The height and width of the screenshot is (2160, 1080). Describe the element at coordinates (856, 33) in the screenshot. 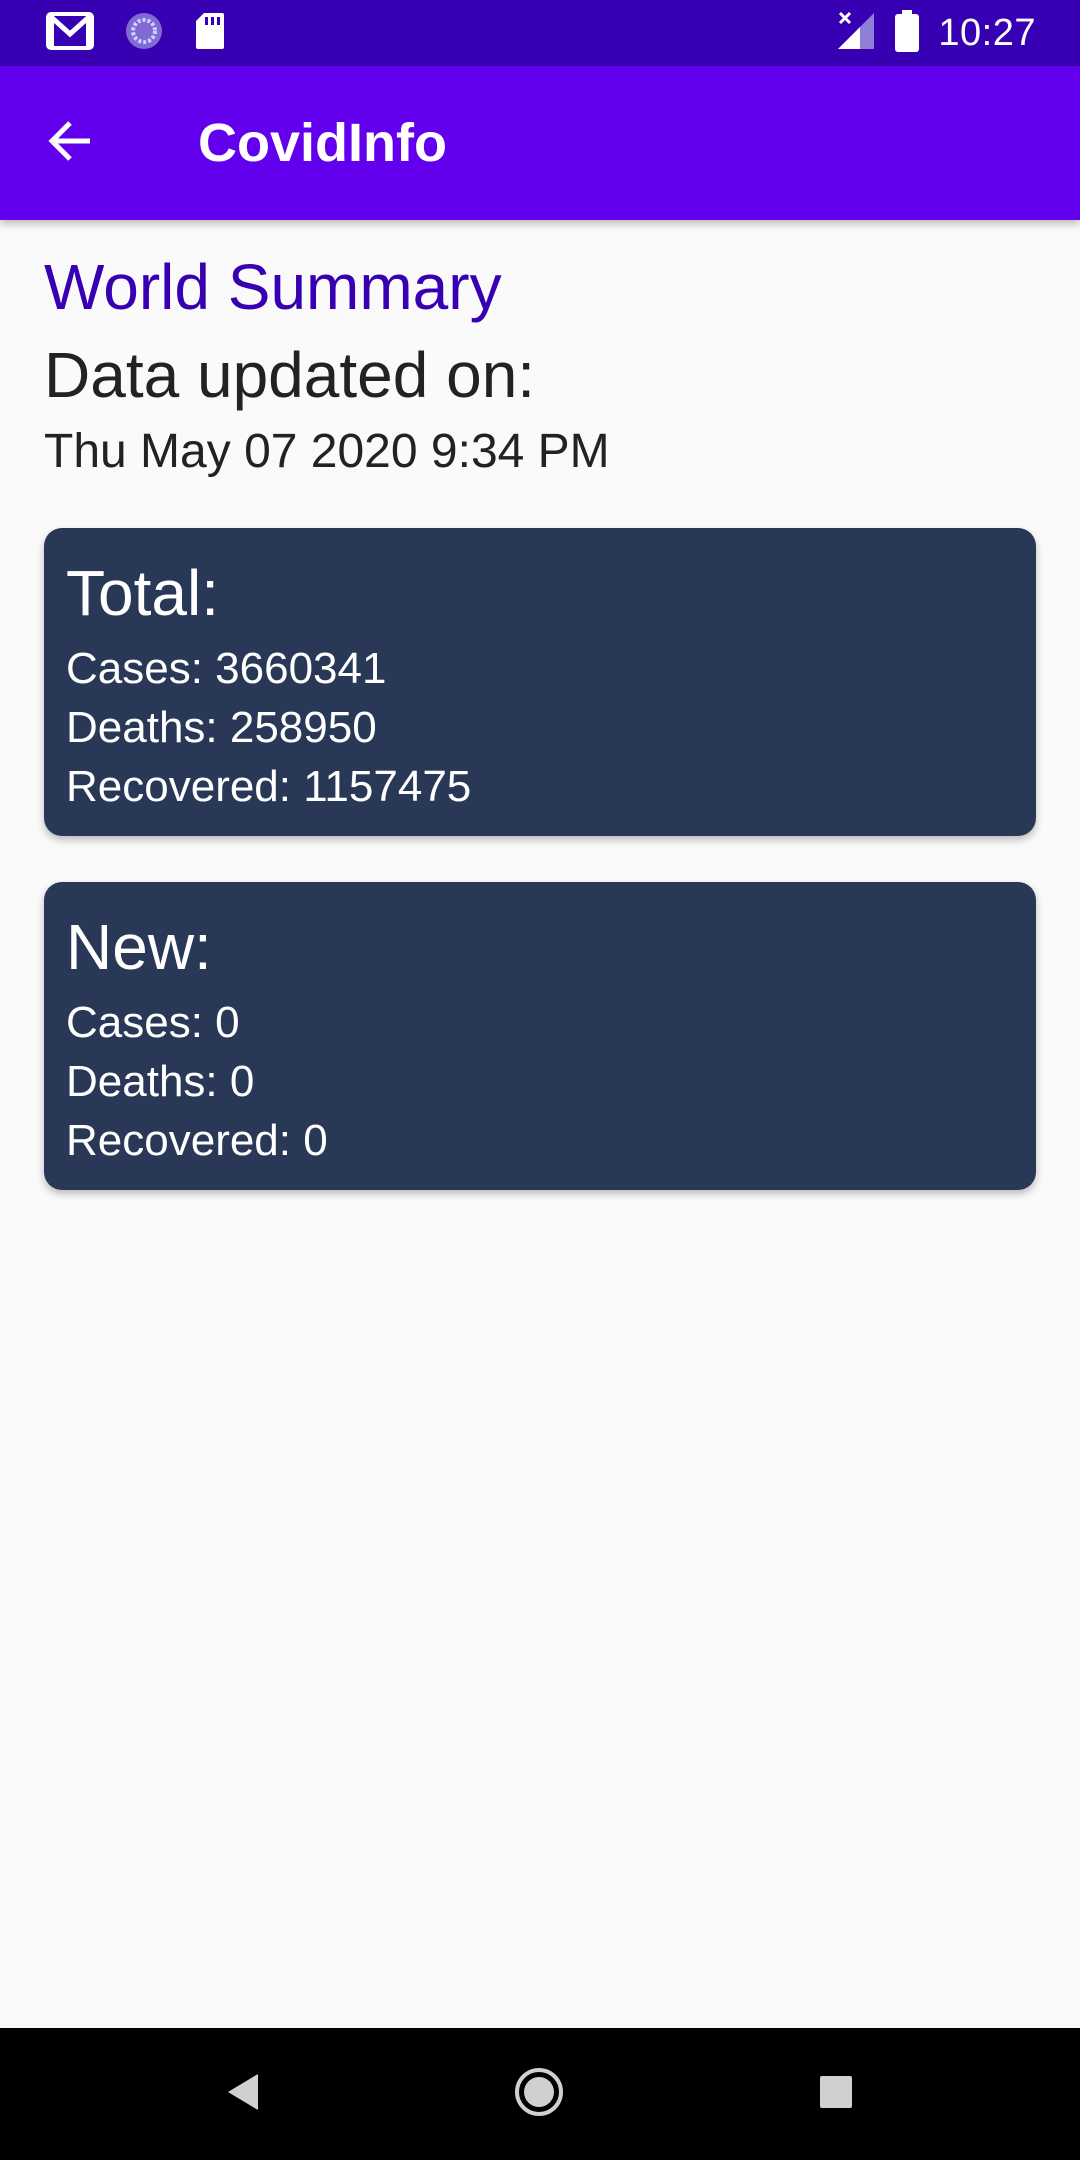

I see `no-signal-icon` at that location.